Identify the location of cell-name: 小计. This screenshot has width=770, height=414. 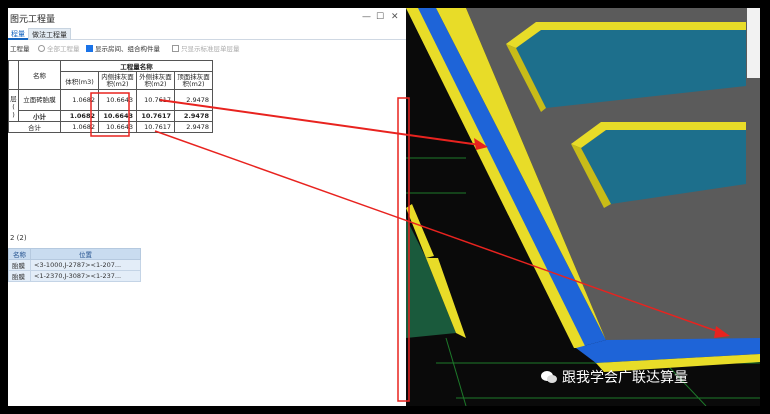
(39, 116).